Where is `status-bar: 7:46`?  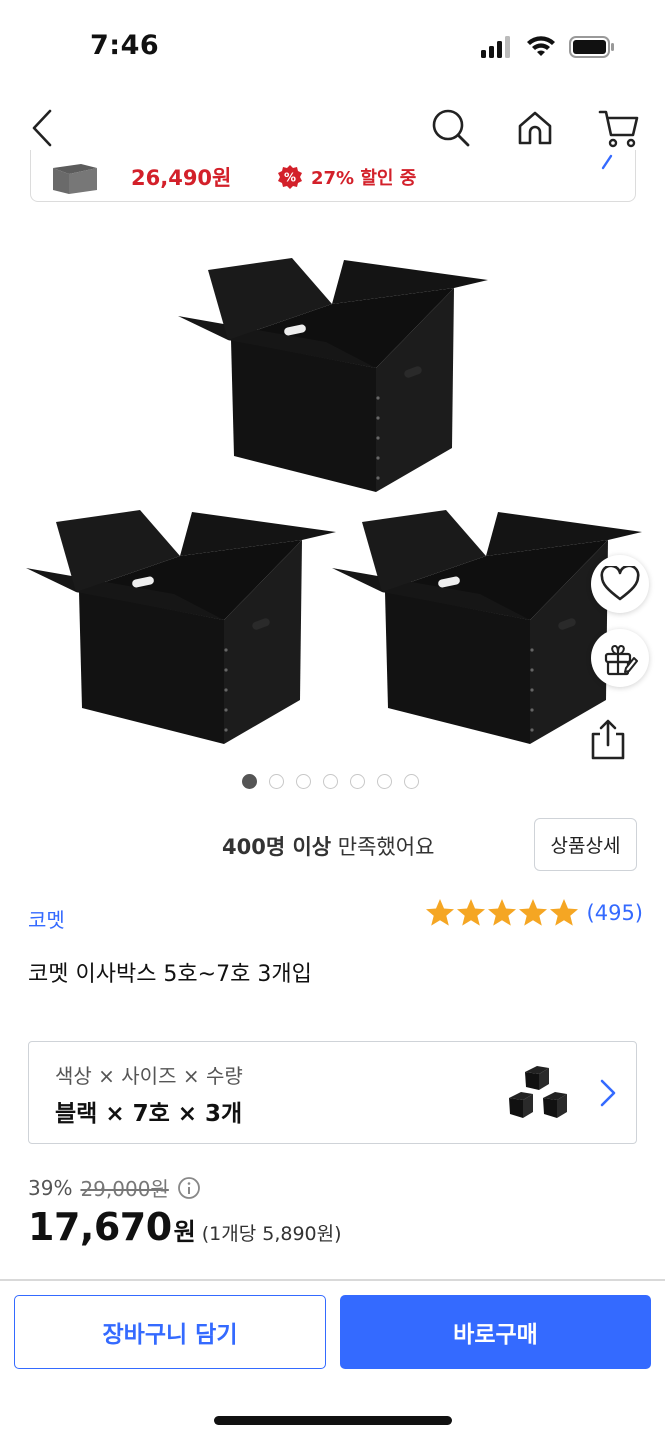
status-bar: 7:46 is located at coordinates (332, 50).